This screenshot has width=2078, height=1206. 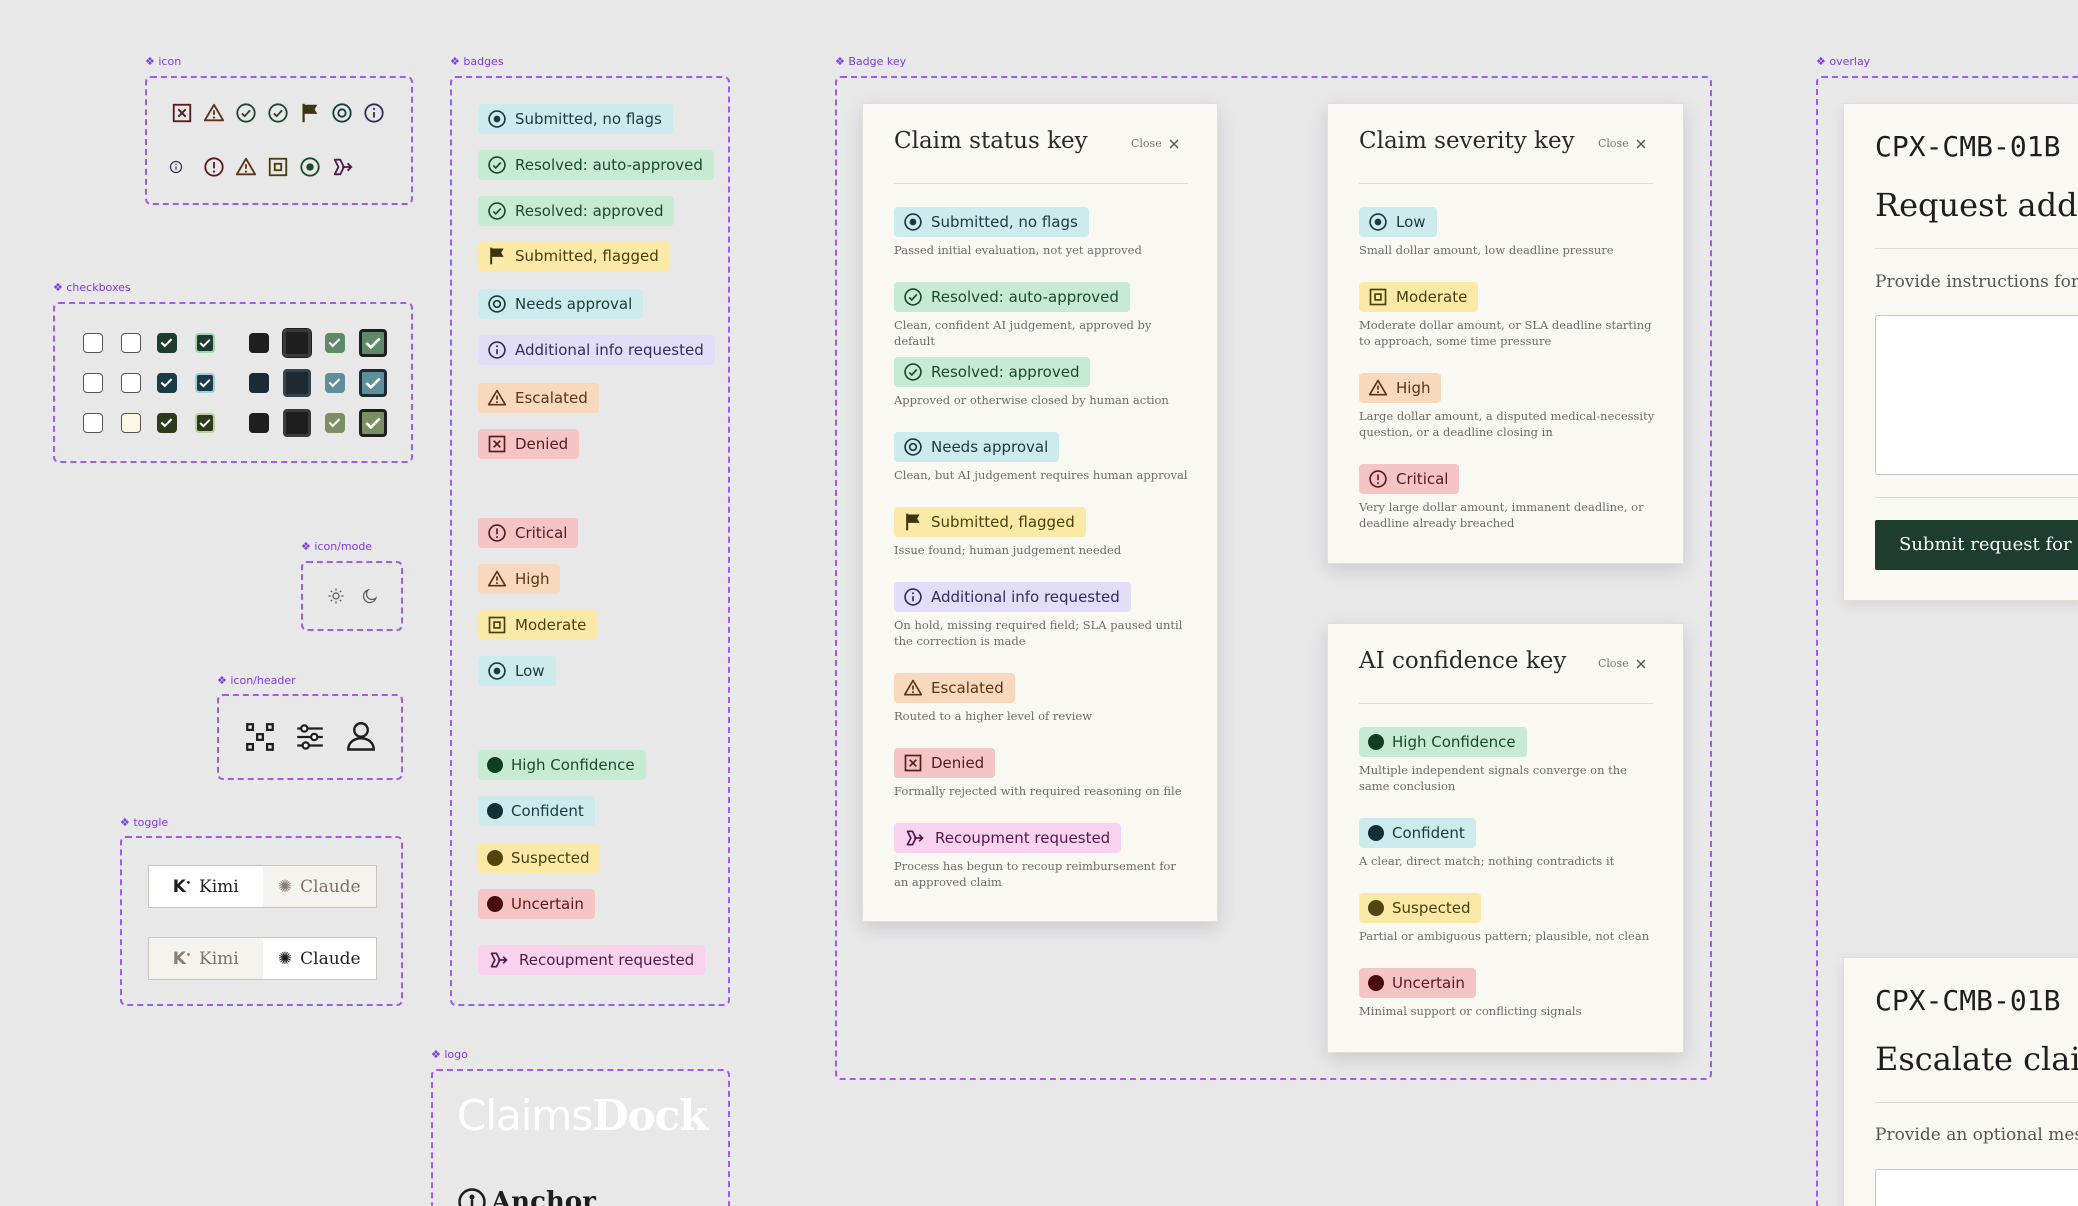 What do you see at coordinates (562, 765) in the screenshot?
I see `badge-high-confidence: High Confidence` at bounding box center [562, 765].